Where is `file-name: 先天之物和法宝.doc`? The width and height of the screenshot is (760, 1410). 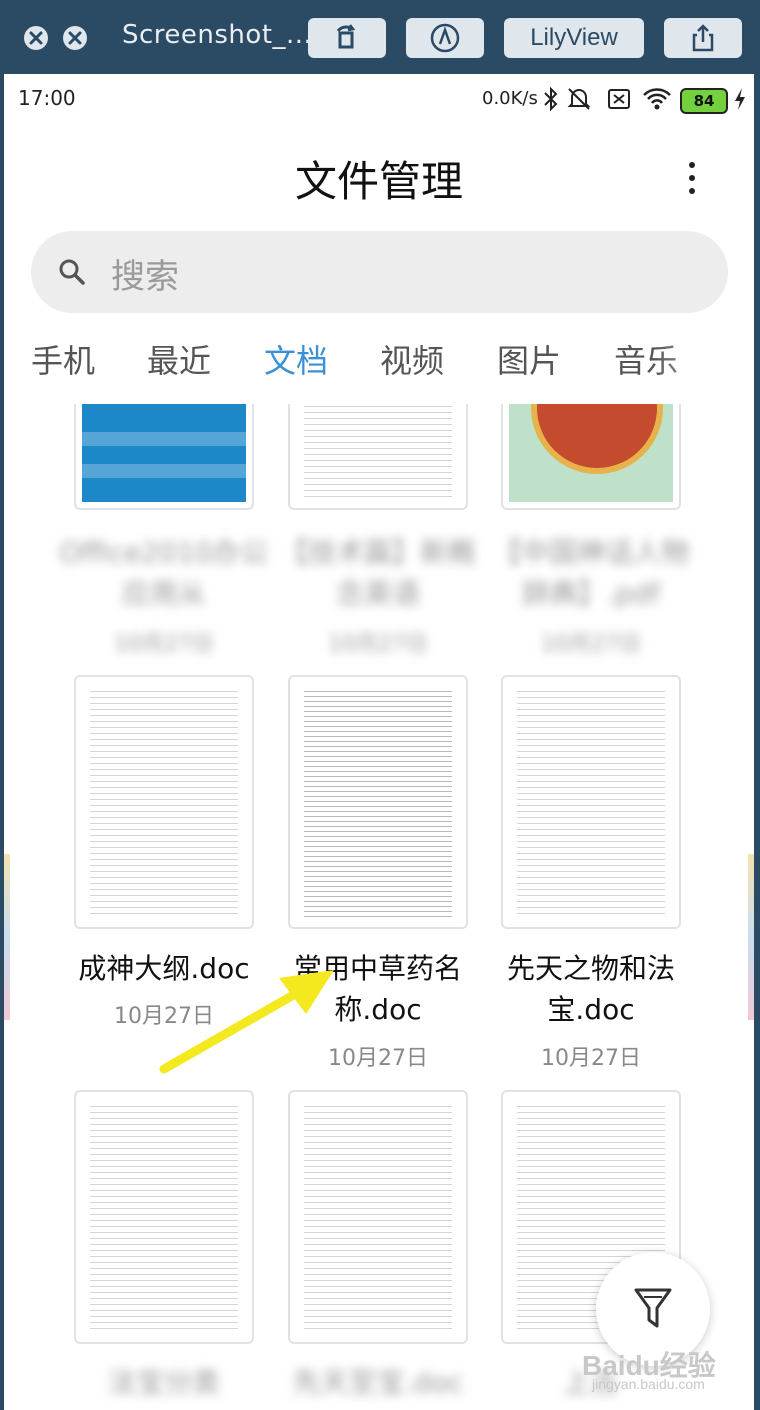 file-name: 先天之物和法宝.doc is located at coordinates (591, 989).